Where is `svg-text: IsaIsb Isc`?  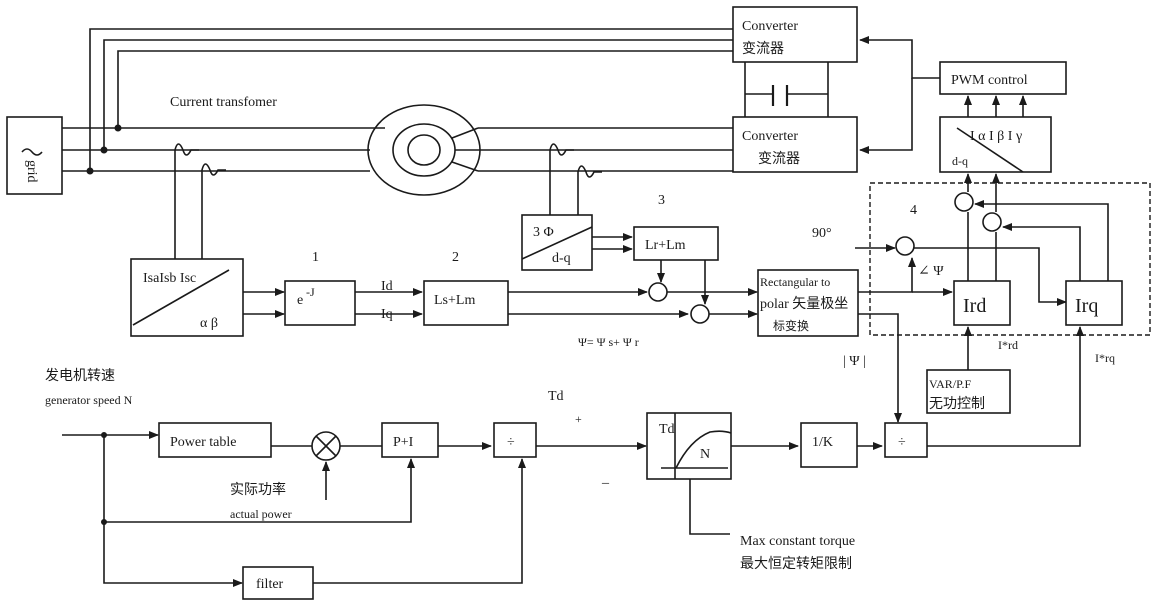
svg-text: IsaIsb Isc is located at coordinates (169, 278).